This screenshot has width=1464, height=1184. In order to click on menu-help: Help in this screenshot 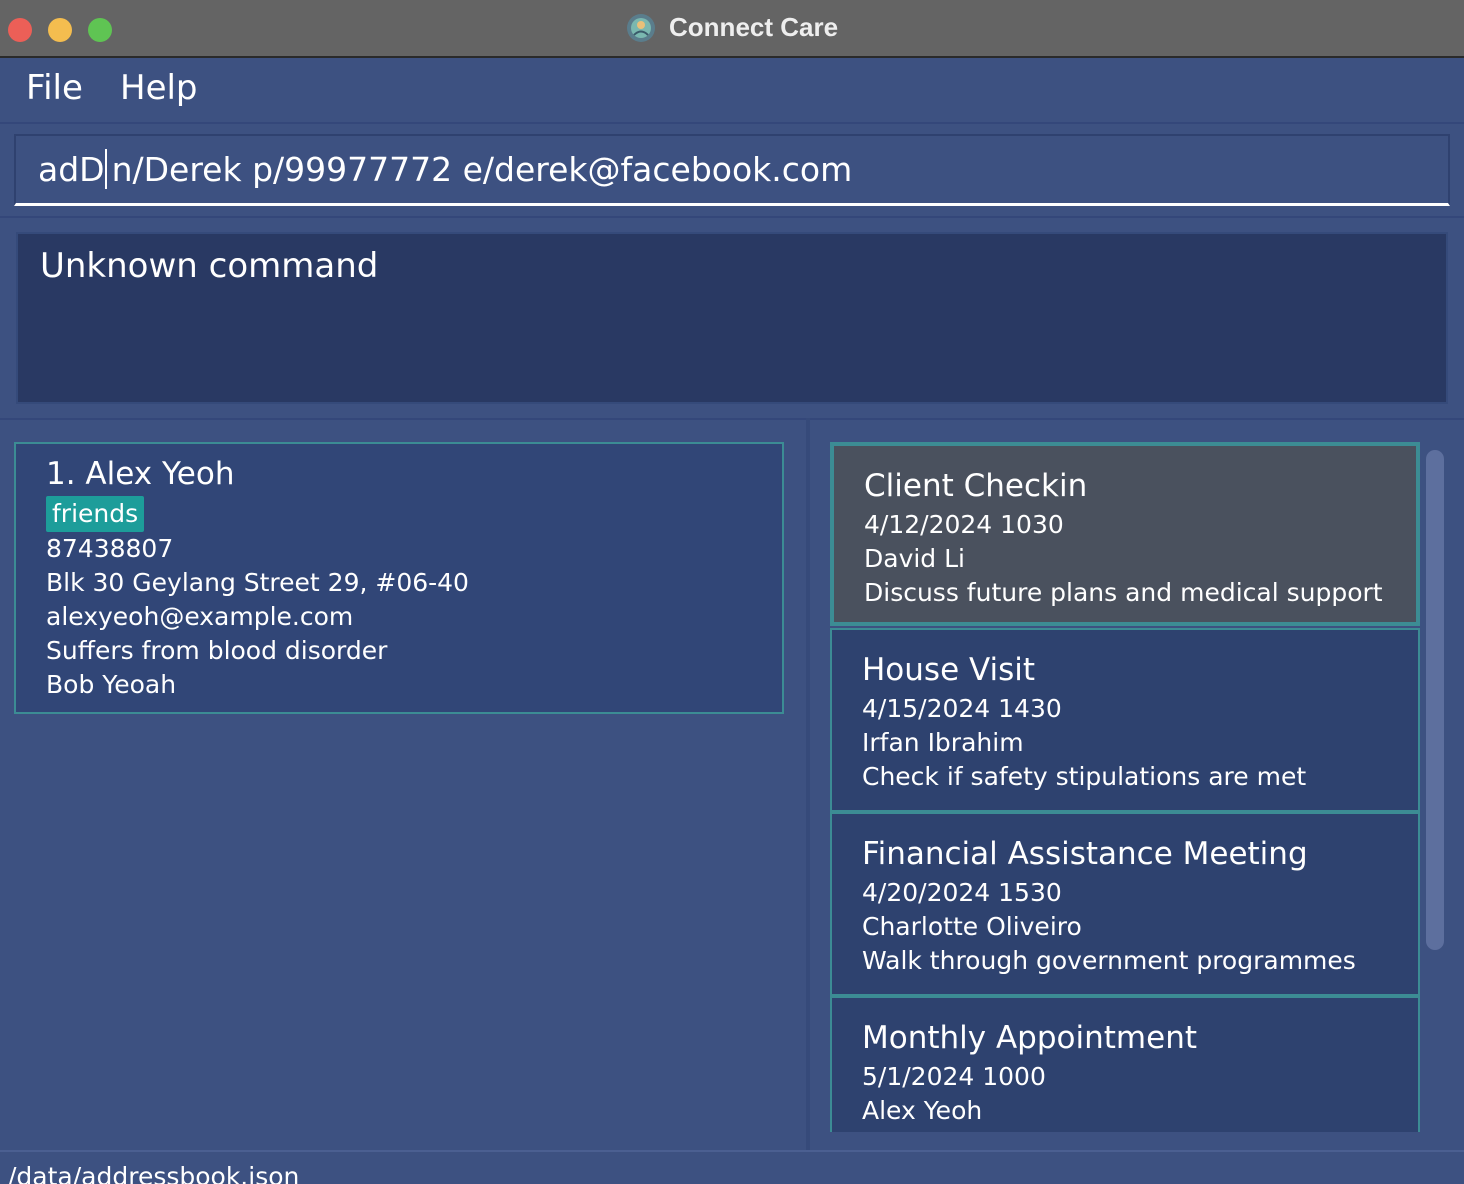, I will do `click(159, 88)`.